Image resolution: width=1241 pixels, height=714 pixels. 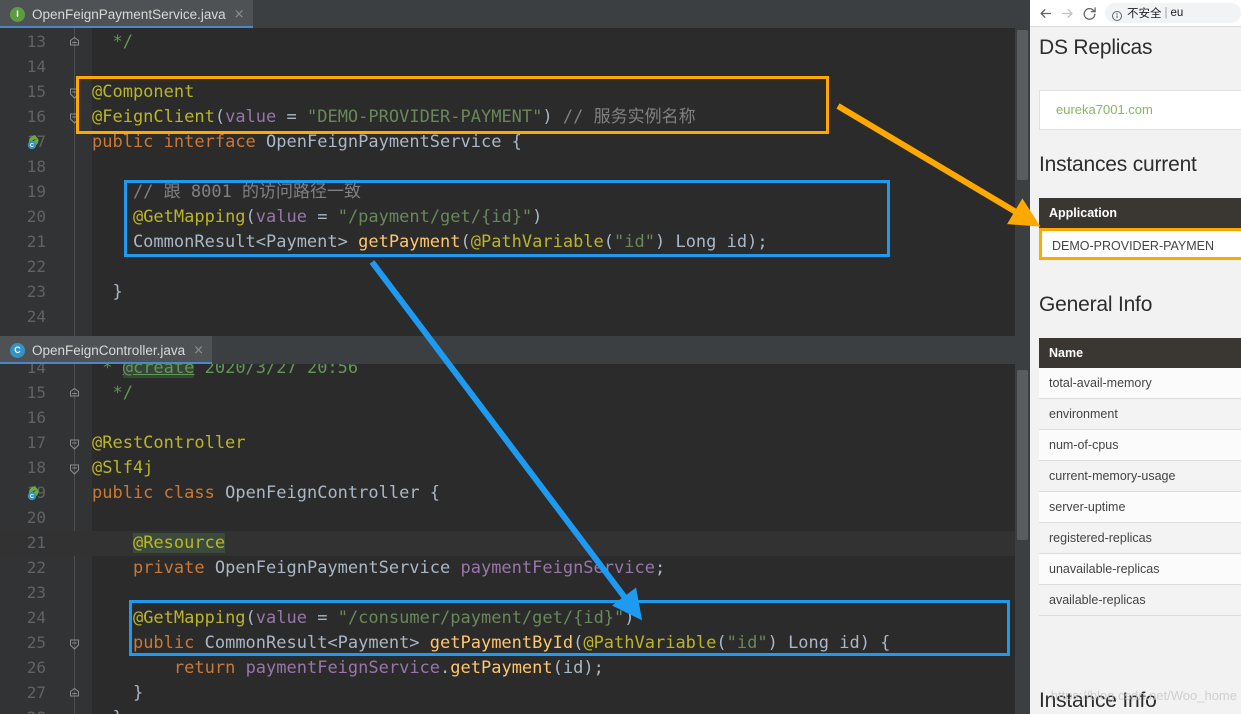 What do you see at coordinates (46, 418) in the screenshot?
I see `gutter-line: 16` at bounding box center [46, 418].